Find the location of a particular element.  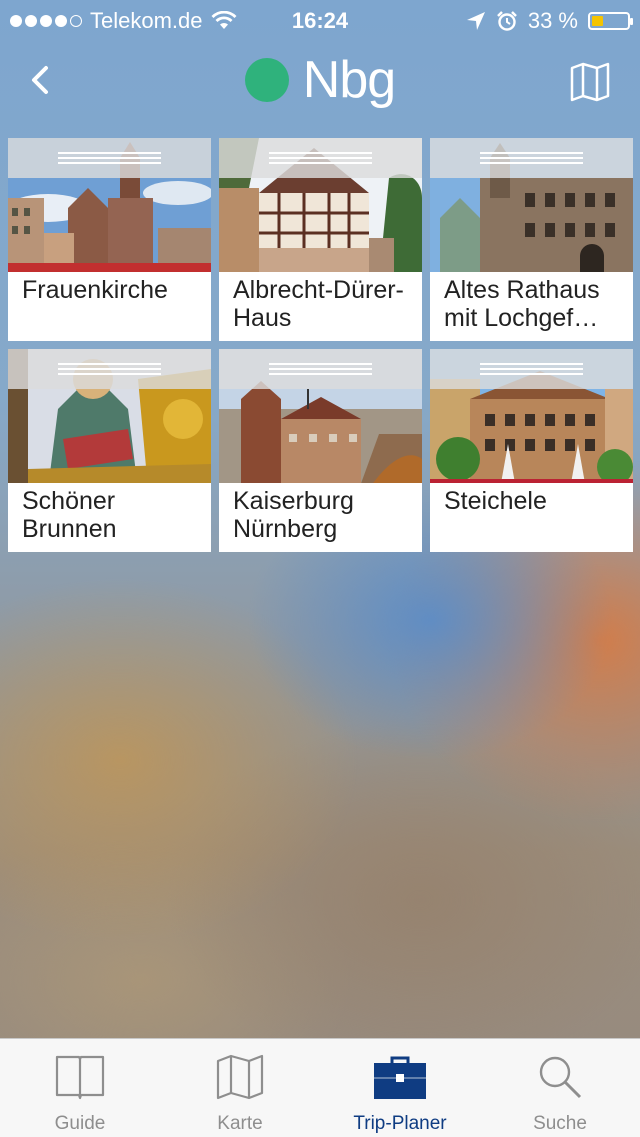

tab-bar: Guide Karte Trip-Planer Suche is located at coordinates (320, 1087).